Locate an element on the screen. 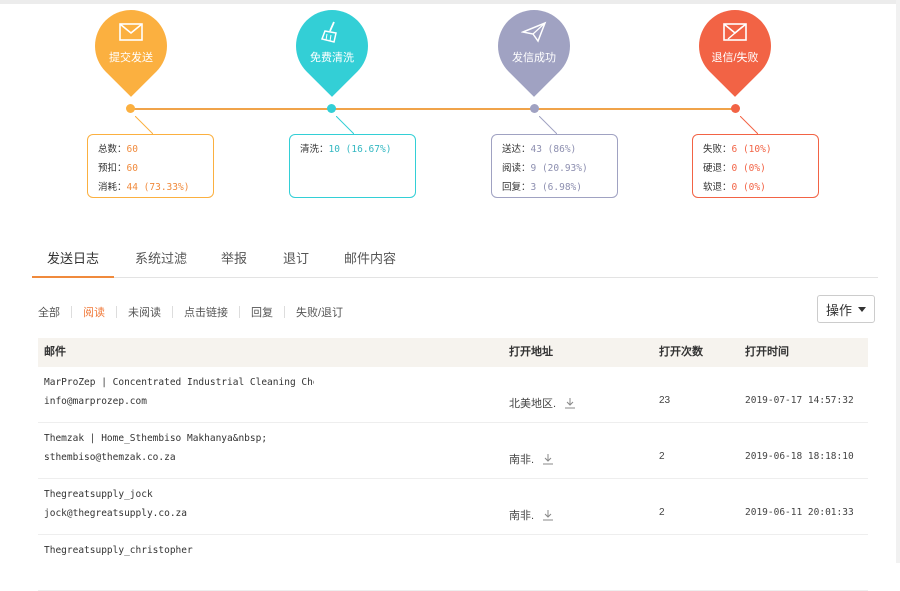 The height and width of the screenshot is (591, 900). filter-unread: 未阅读 is located at coordinates (144, 312).